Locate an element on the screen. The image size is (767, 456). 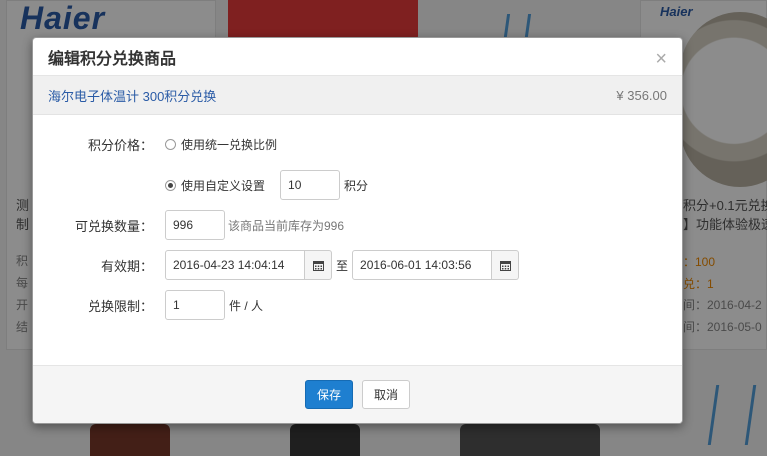
exchange-limit-input is located at coordinates (195, 305).